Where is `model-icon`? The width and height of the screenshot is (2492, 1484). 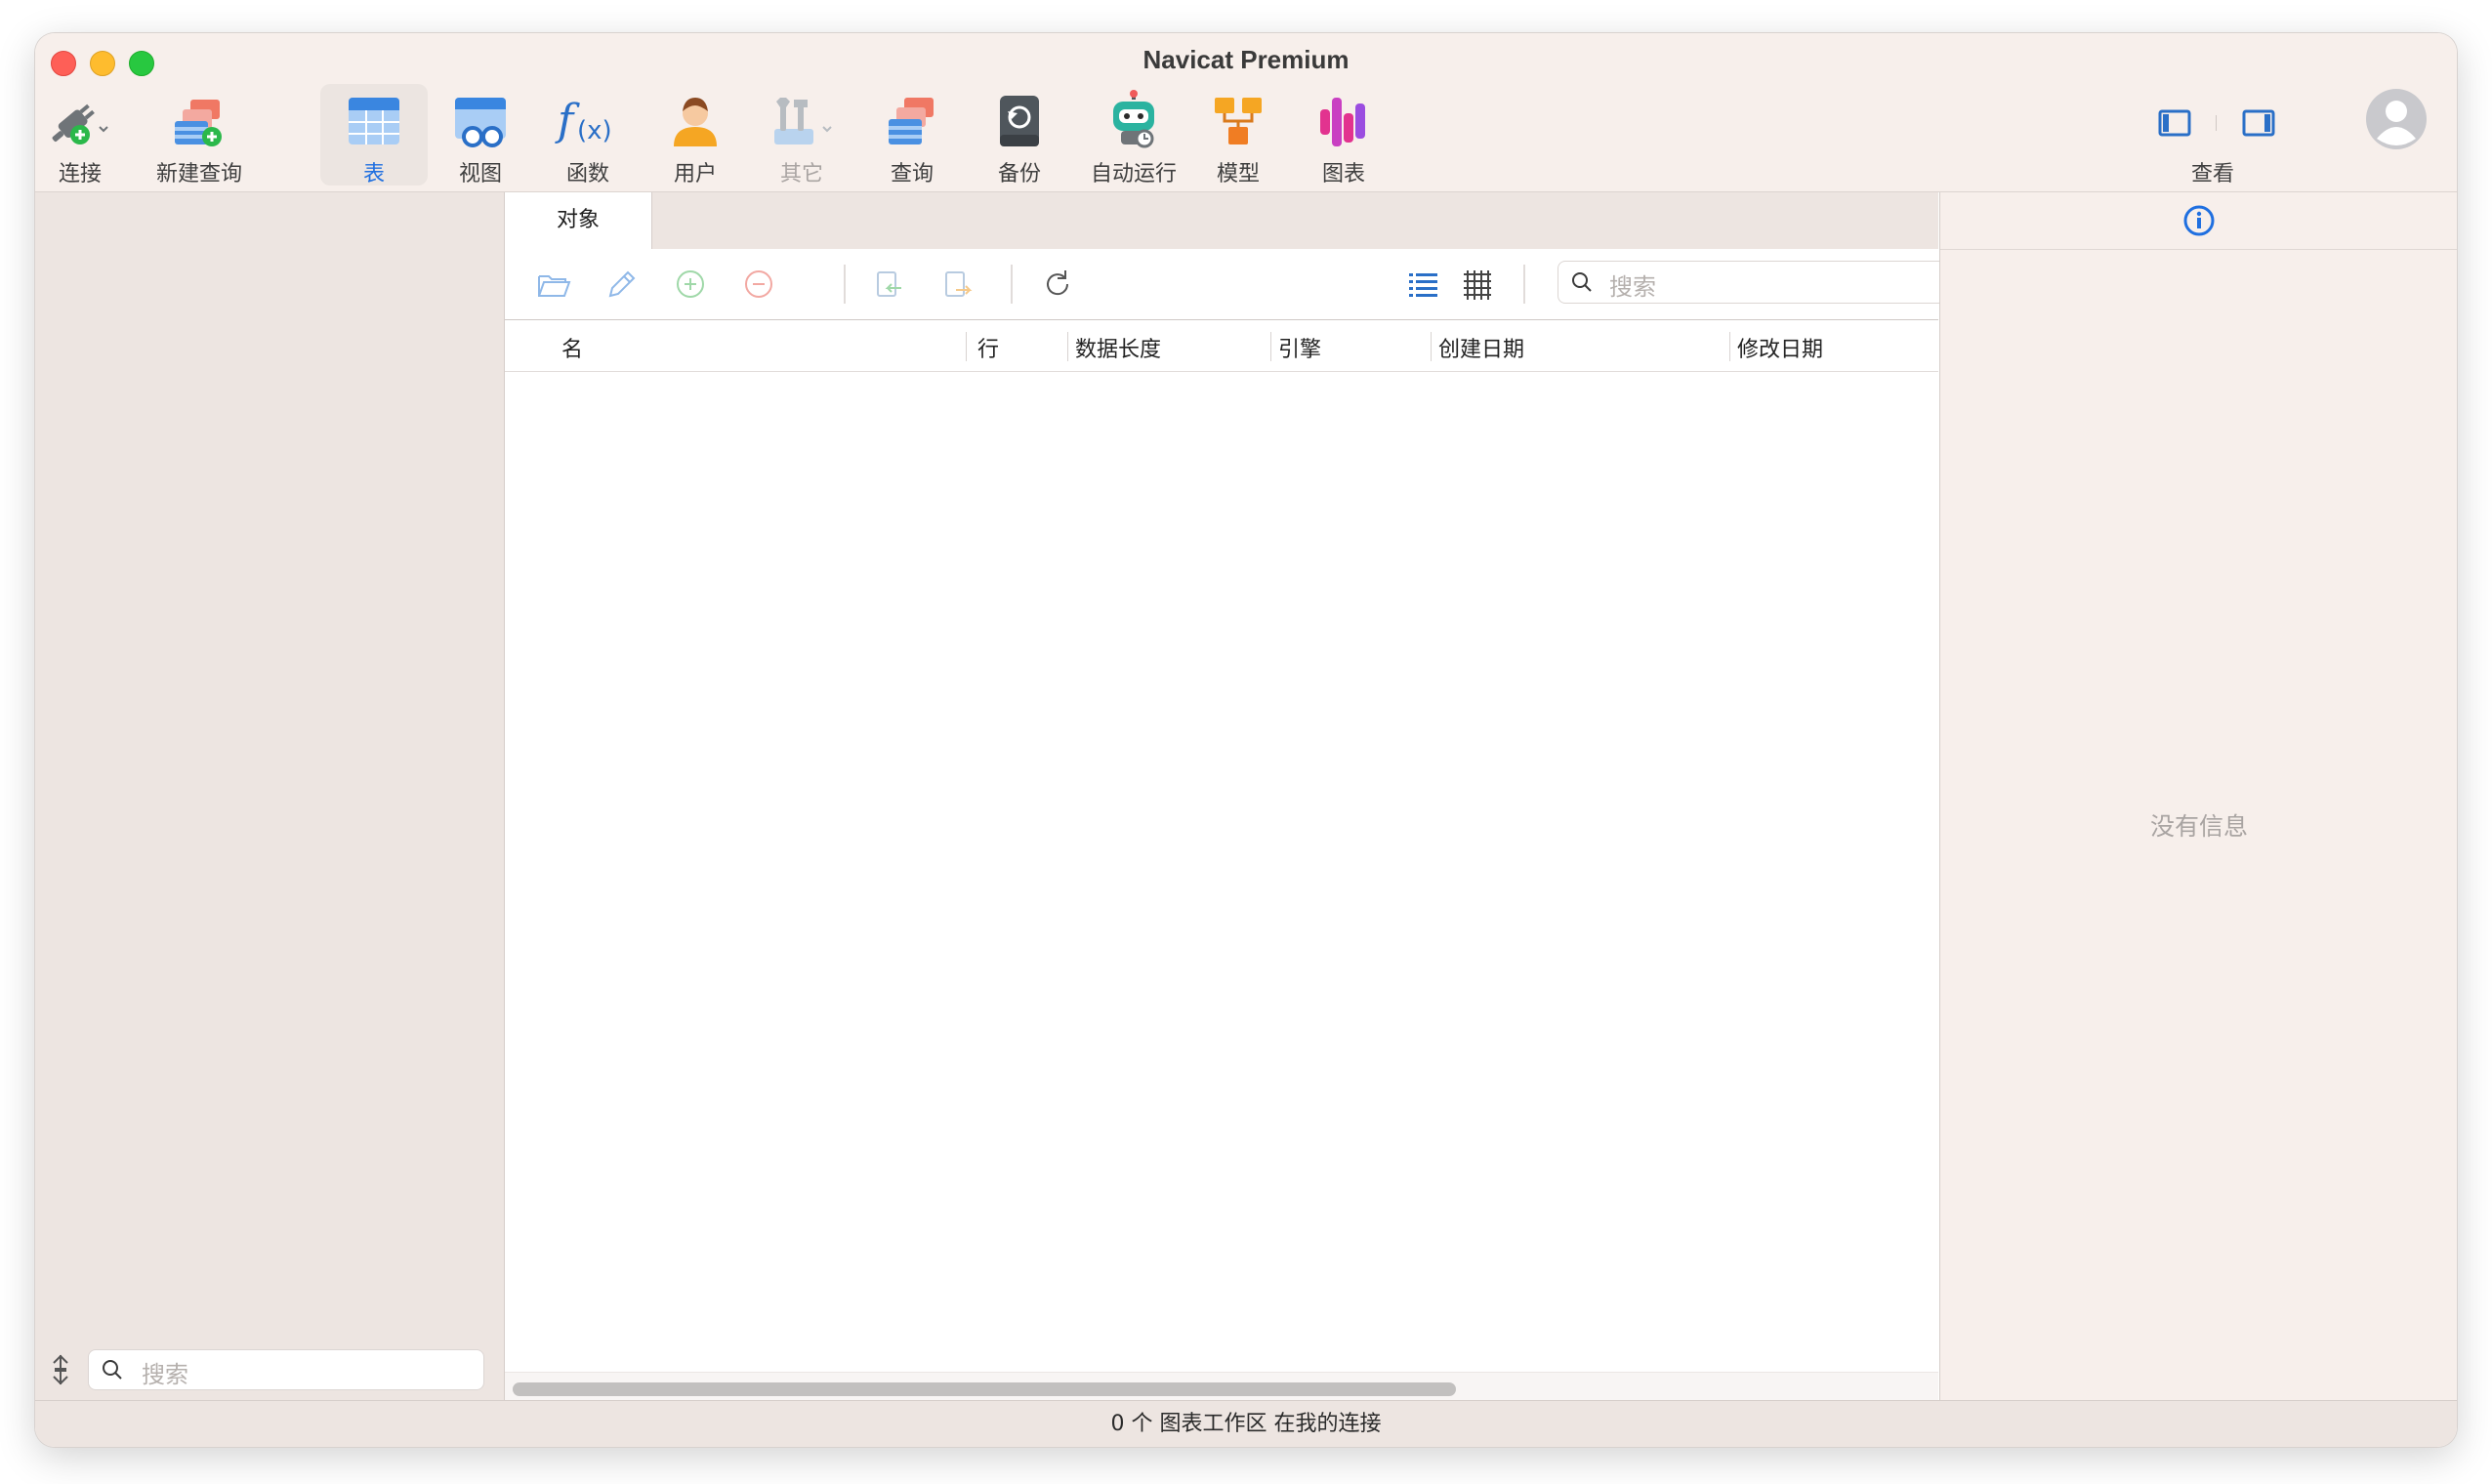
model-icon is located at coordinates (1238, 121).